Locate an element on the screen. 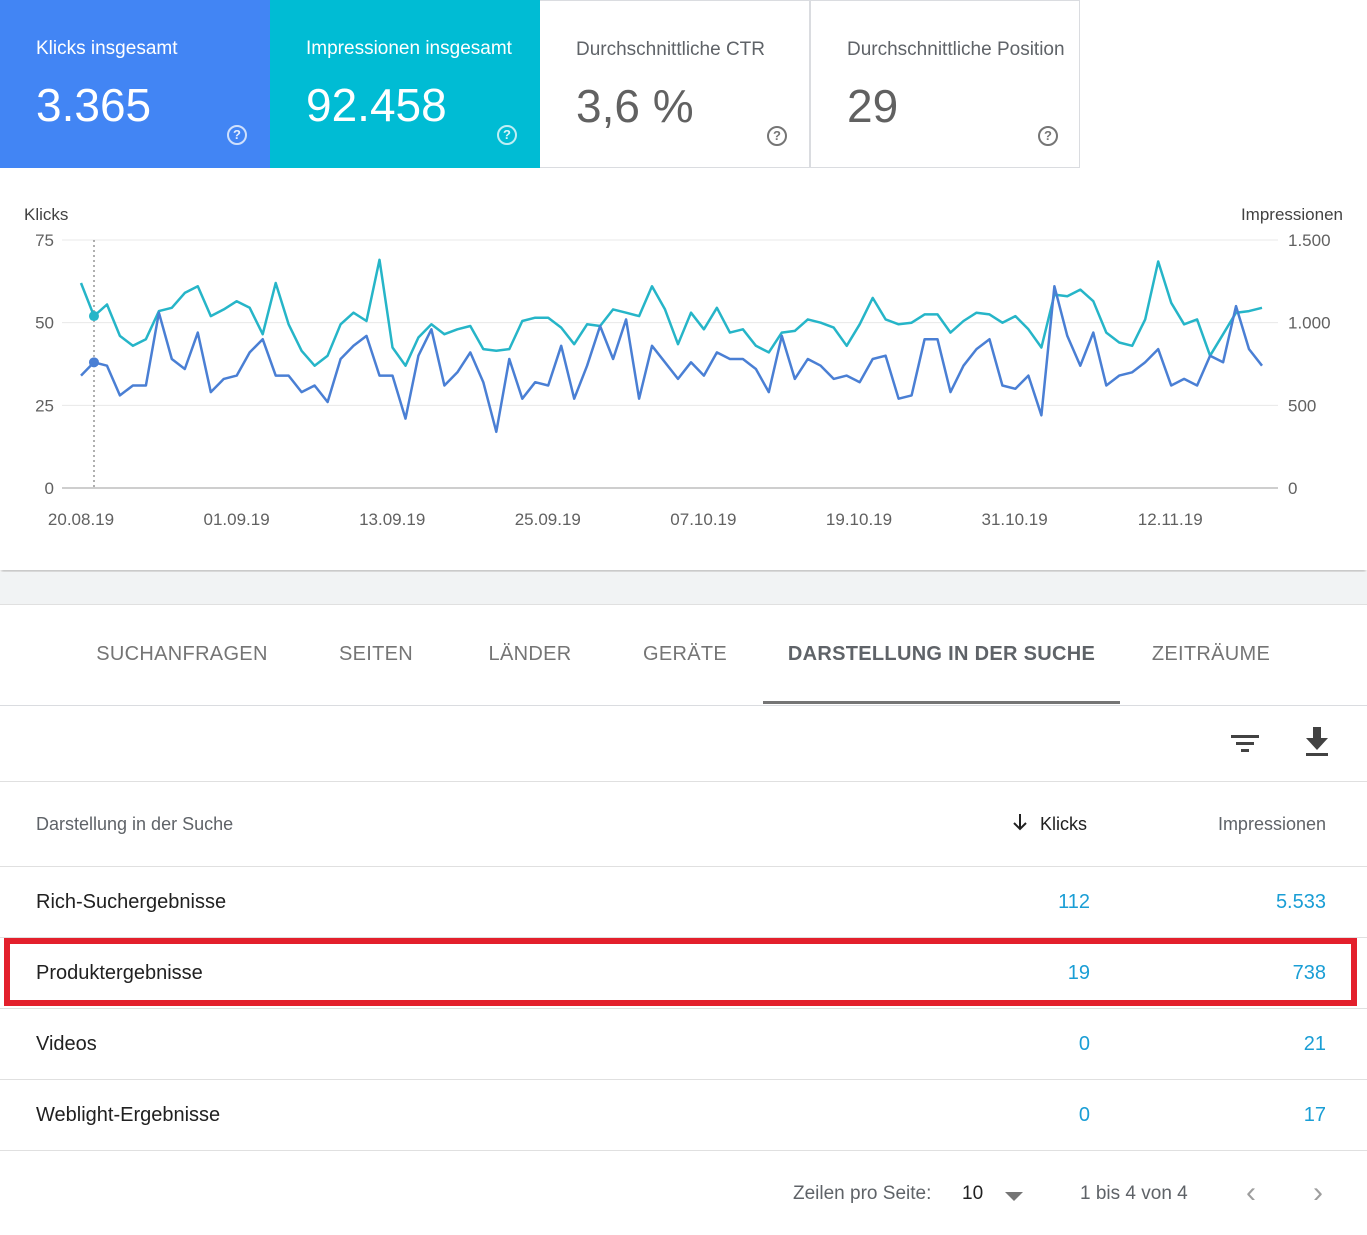  metric-card-impressions: Impressionen insgesamt 92.458 ? is located at coordinates (405, 84).